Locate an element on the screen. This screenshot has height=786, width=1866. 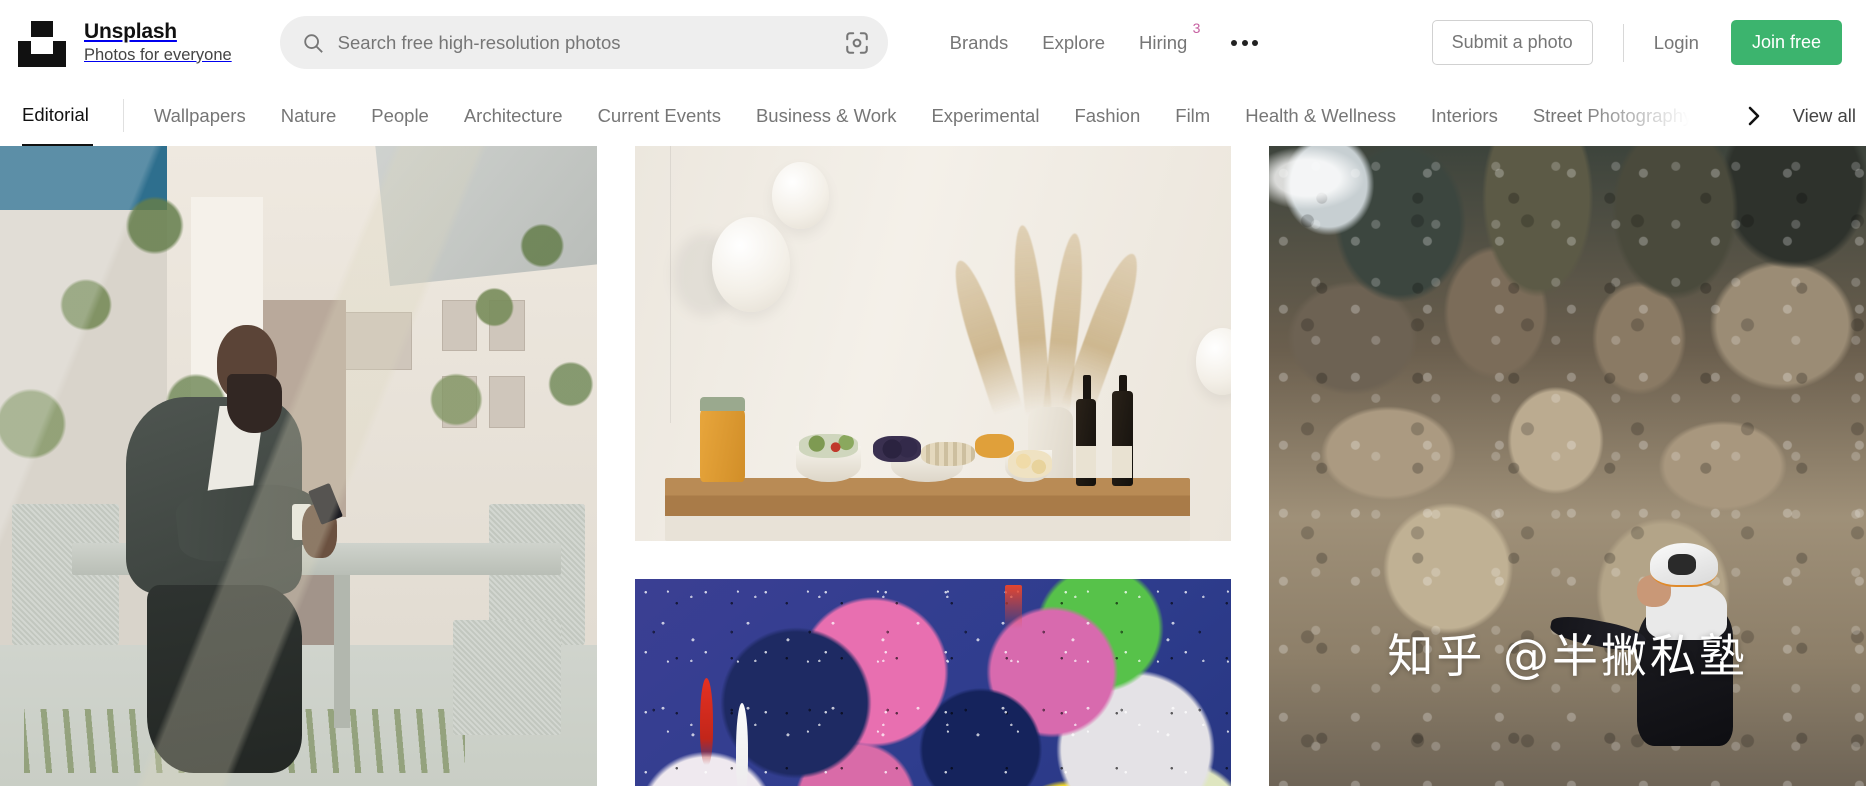
category-link-film: Film is located at coordinates (1192, 116).